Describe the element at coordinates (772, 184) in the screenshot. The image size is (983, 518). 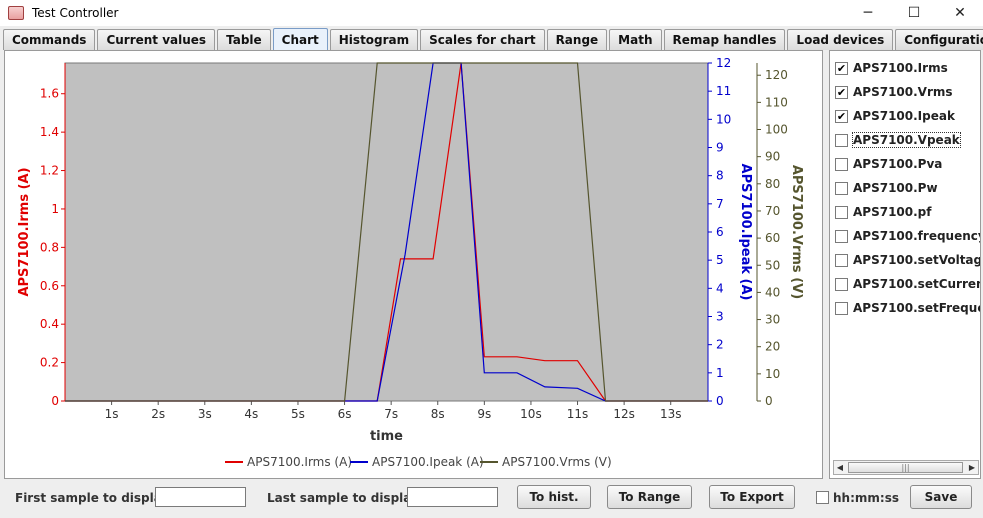
I see `y-tick-label: 80` at that location.